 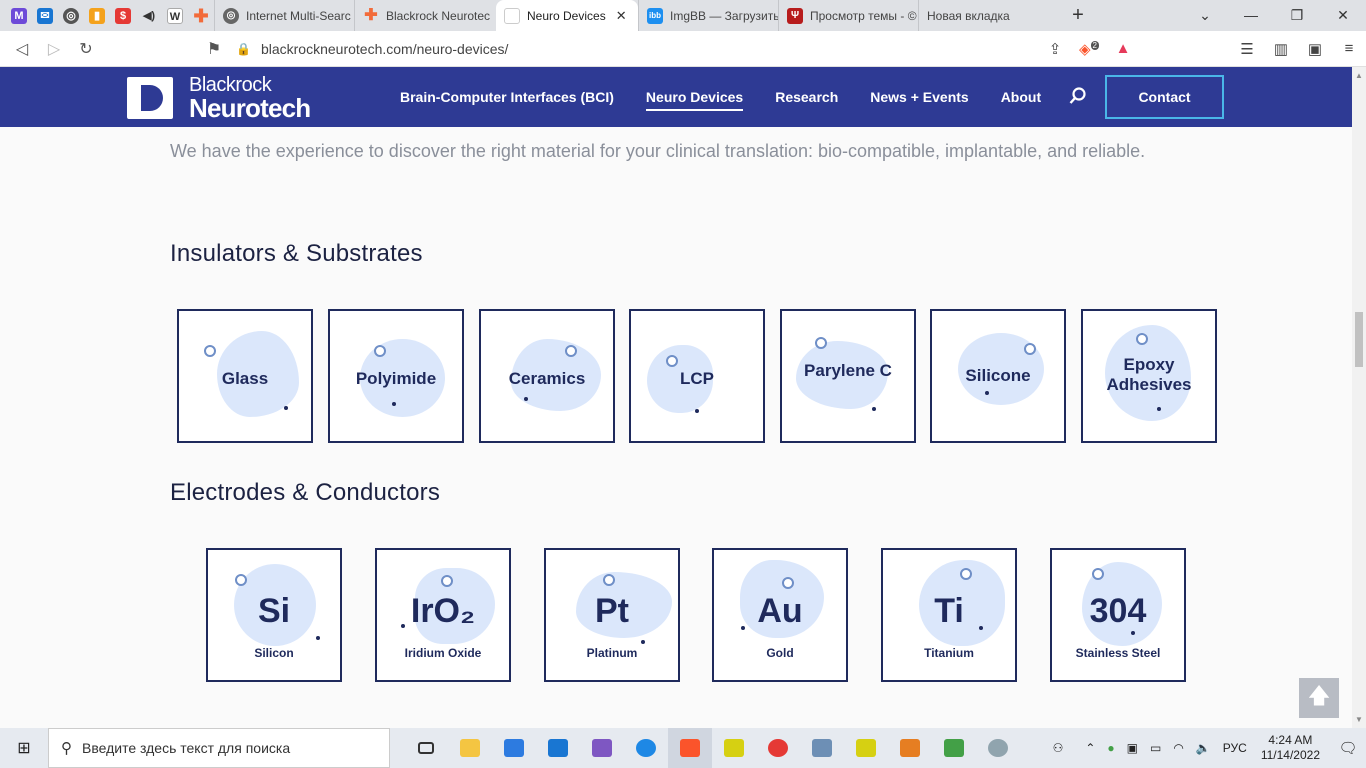 What do you see at coordinates (425, 15) in the screenshot?
I see `tab-blackrock-neurotech: ✚ Blackrock Neurotec` at bounding box center [425, 15].